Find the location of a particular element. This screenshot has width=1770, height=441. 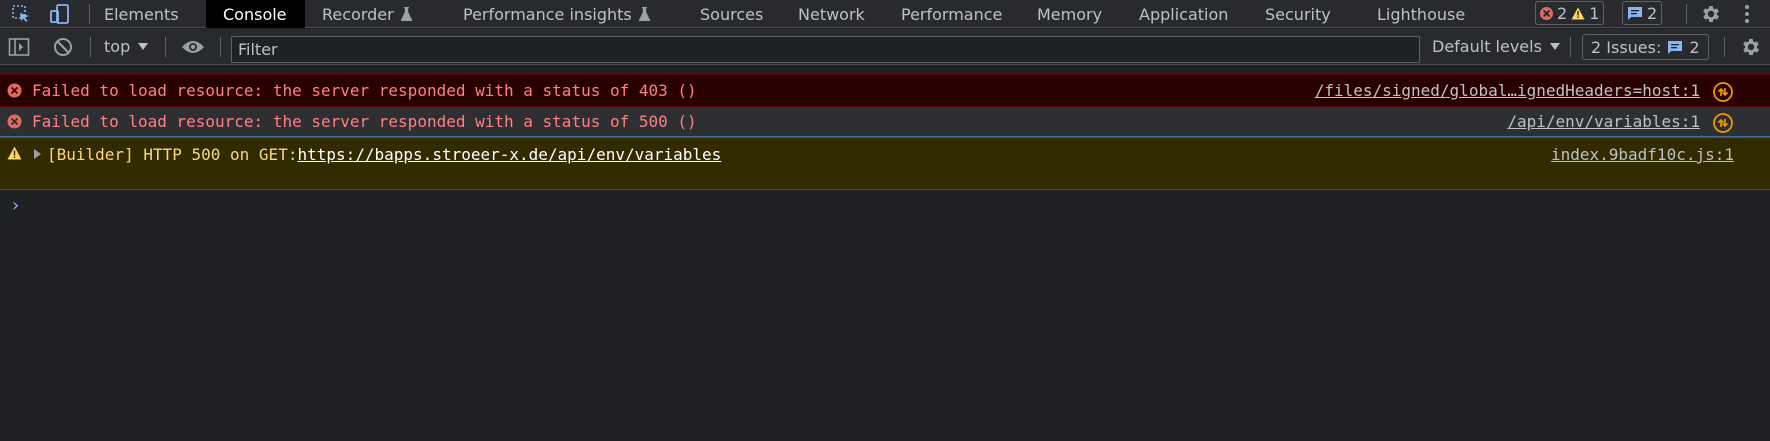

tab-memory: Memory is located at coordinates (1069, 14).